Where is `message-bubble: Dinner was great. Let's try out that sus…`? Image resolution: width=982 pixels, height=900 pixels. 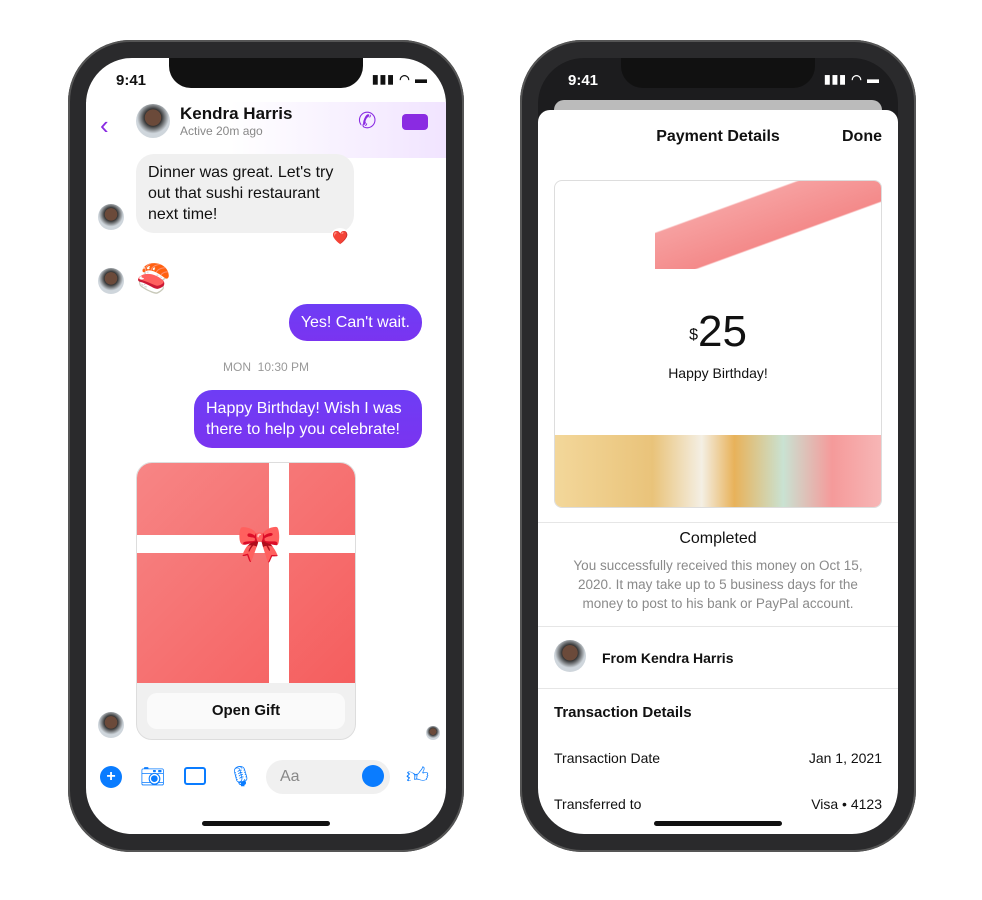
message-bubble: Dinner was great. Let's try out that sus… is located at coordinates (245, 193).